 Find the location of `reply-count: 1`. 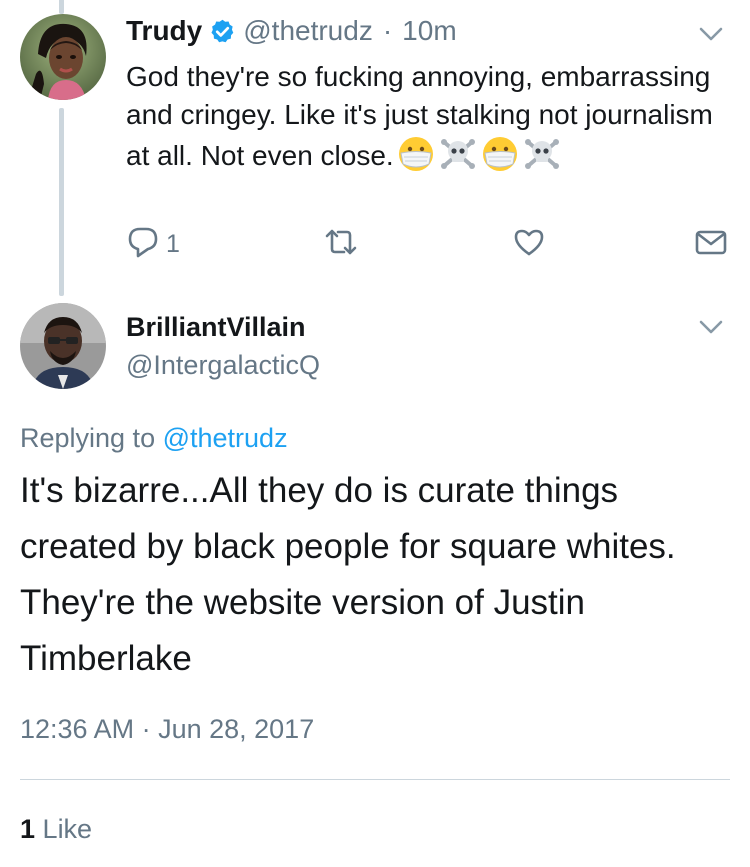

reply-count: 1 is located at coordinates (173, 243).